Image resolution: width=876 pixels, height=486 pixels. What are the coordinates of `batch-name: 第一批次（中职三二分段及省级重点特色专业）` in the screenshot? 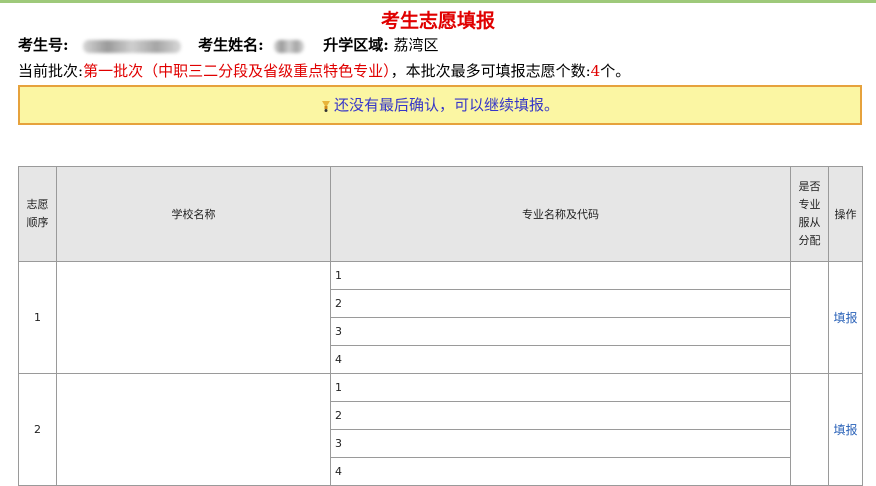 It's located at (237, 71).